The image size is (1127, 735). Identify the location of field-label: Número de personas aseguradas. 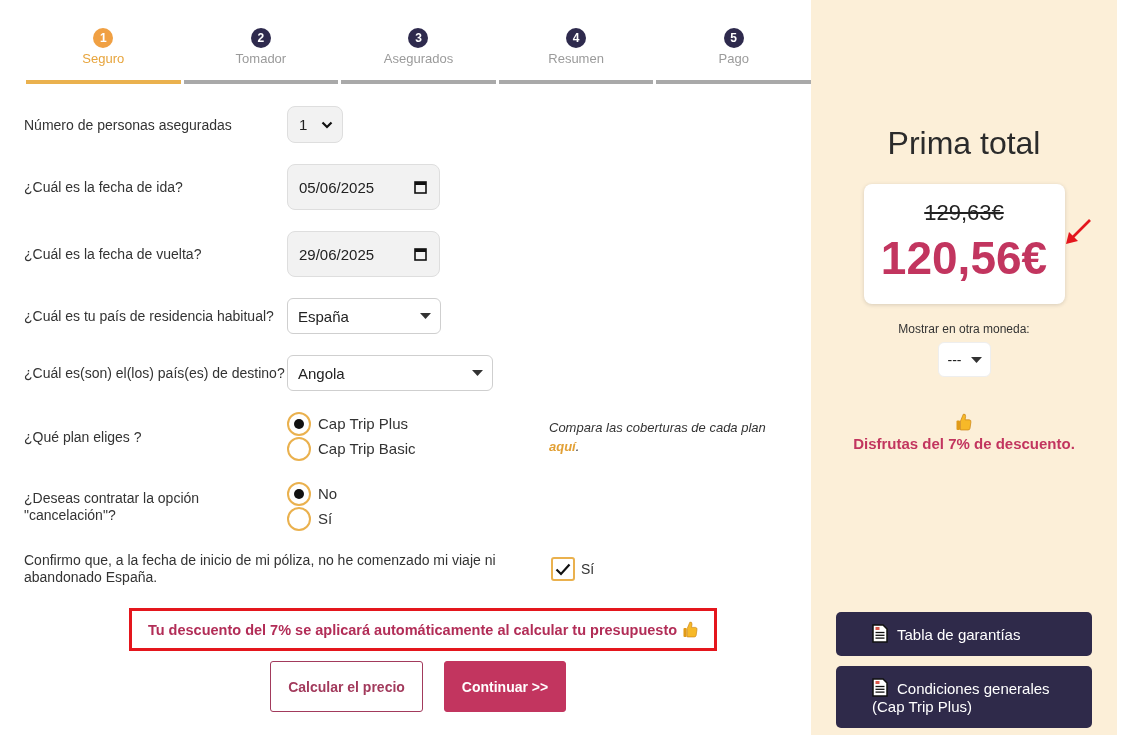
(128, 125).